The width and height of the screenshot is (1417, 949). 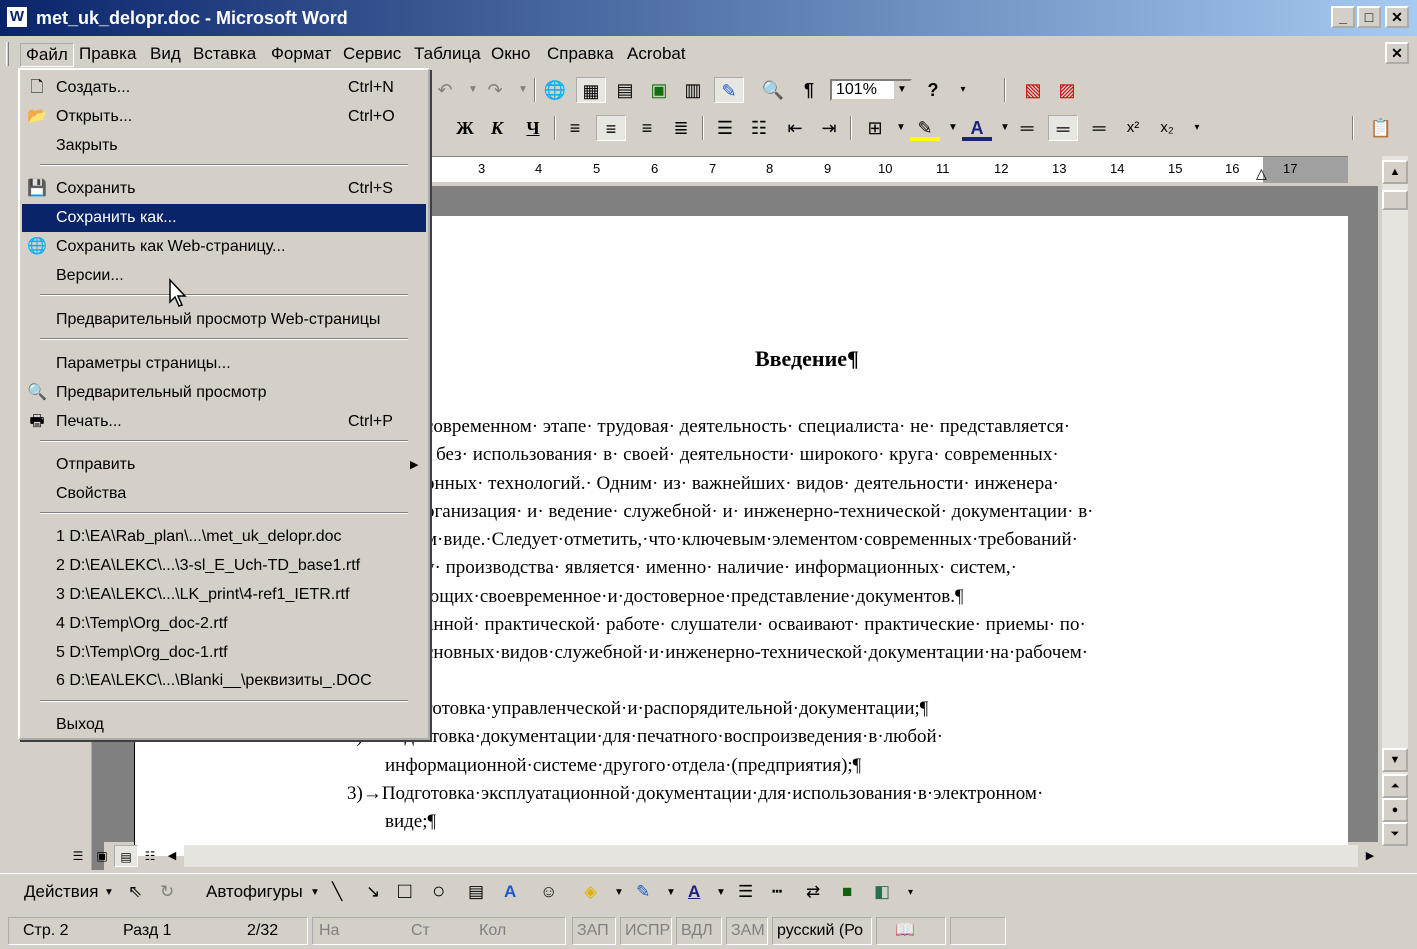 What do you see at coordinates (373, 892) in the screenshot?
I see `arrow-icon: ↘` at bounding box center [373, 892].